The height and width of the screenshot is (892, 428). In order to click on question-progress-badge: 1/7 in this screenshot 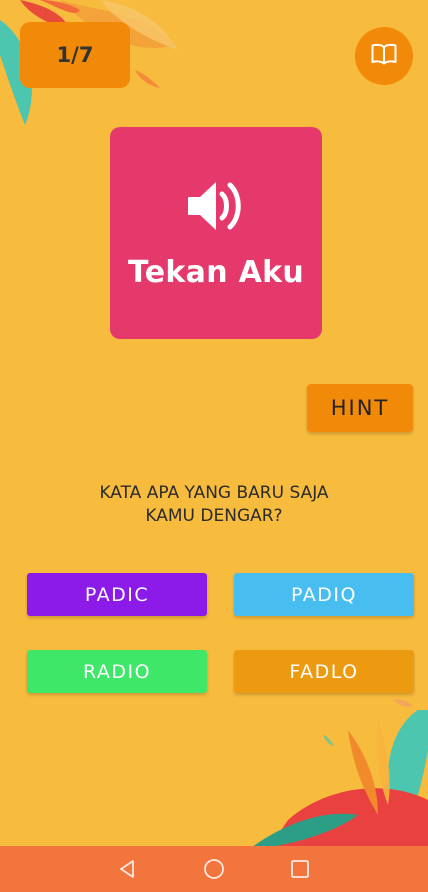, I will do `click(75, 55)`.